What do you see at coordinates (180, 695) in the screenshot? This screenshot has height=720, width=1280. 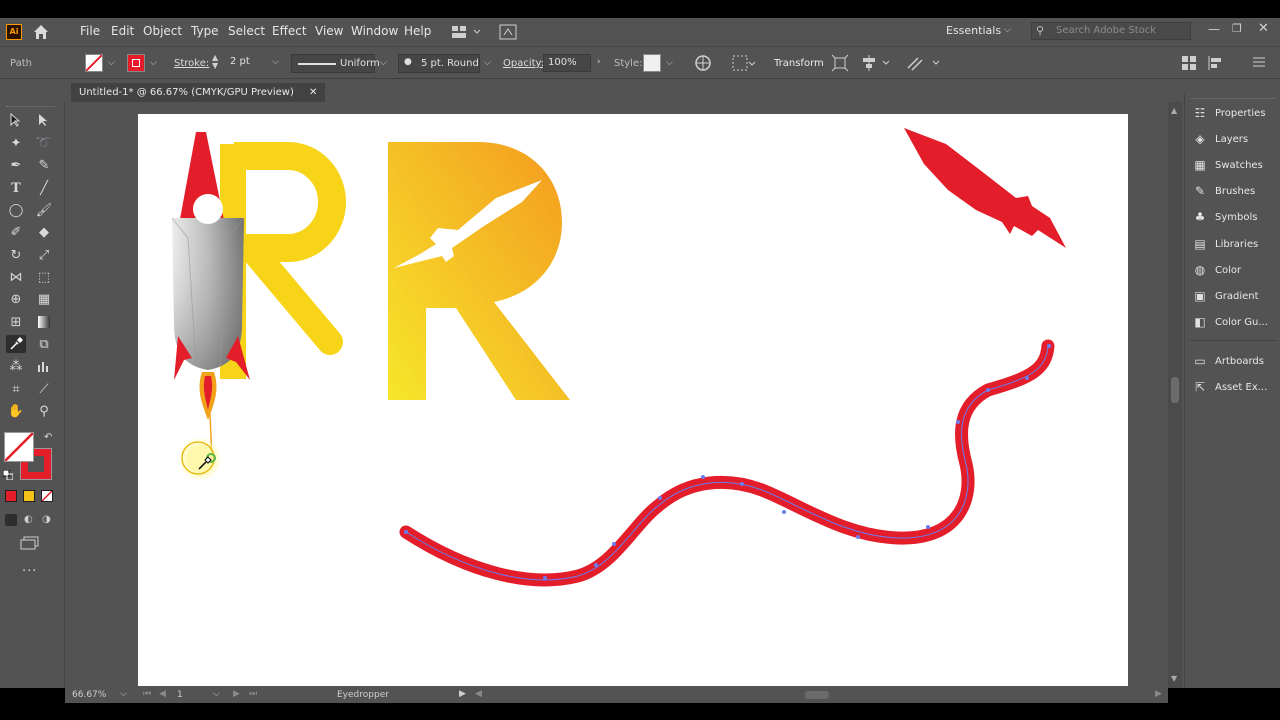 I see `artboard-number: 1` at bounding box center [180, 695].